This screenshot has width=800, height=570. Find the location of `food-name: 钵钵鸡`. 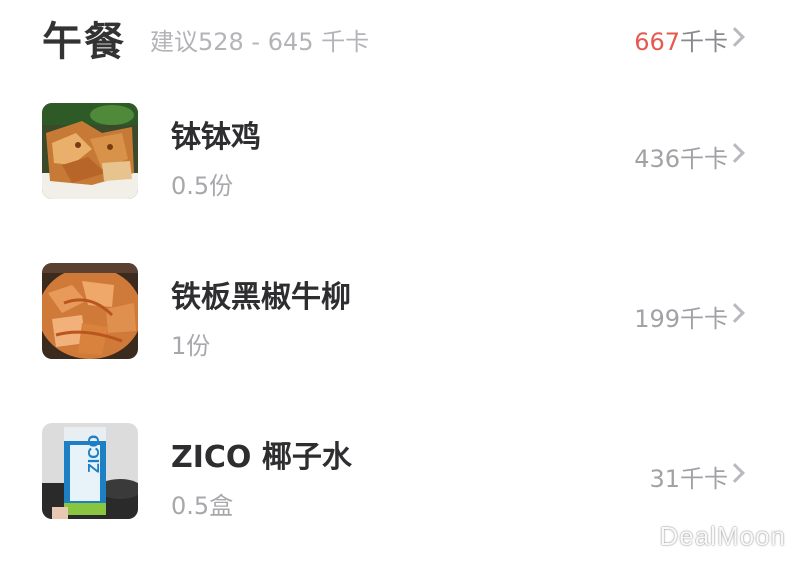

food-name: 钵钵鸡 is located at coordinates (216, 137).